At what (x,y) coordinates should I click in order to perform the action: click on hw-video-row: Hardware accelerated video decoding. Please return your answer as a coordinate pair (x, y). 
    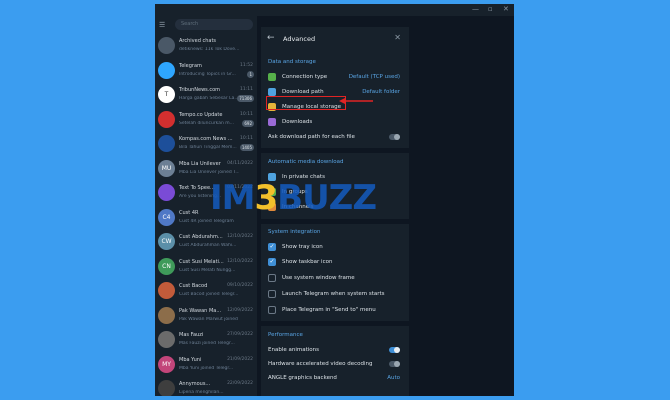
    Looking at the image, I should click on (335, 364).